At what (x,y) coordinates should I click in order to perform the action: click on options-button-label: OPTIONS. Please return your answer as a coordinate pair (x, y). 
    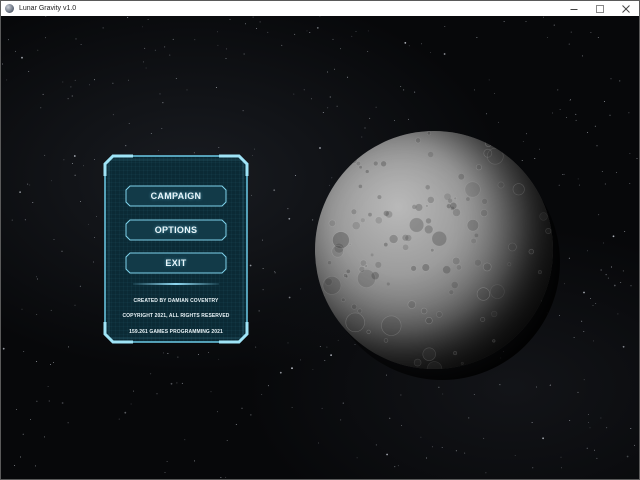
    Looking at the image, I should click on (176, 230).